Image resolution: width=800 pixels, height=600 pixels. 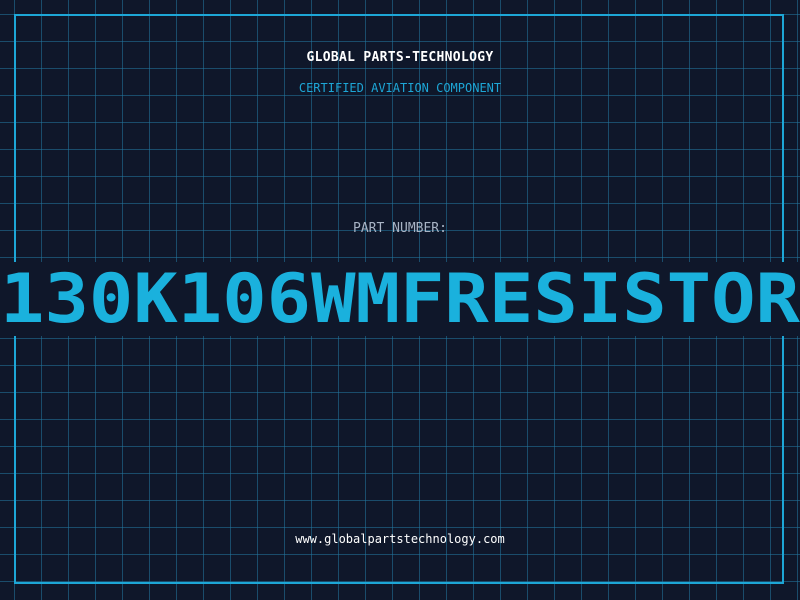 I want to click on part-number-value: 130K106WMFRESISTOR, so click(x=400, y=299).